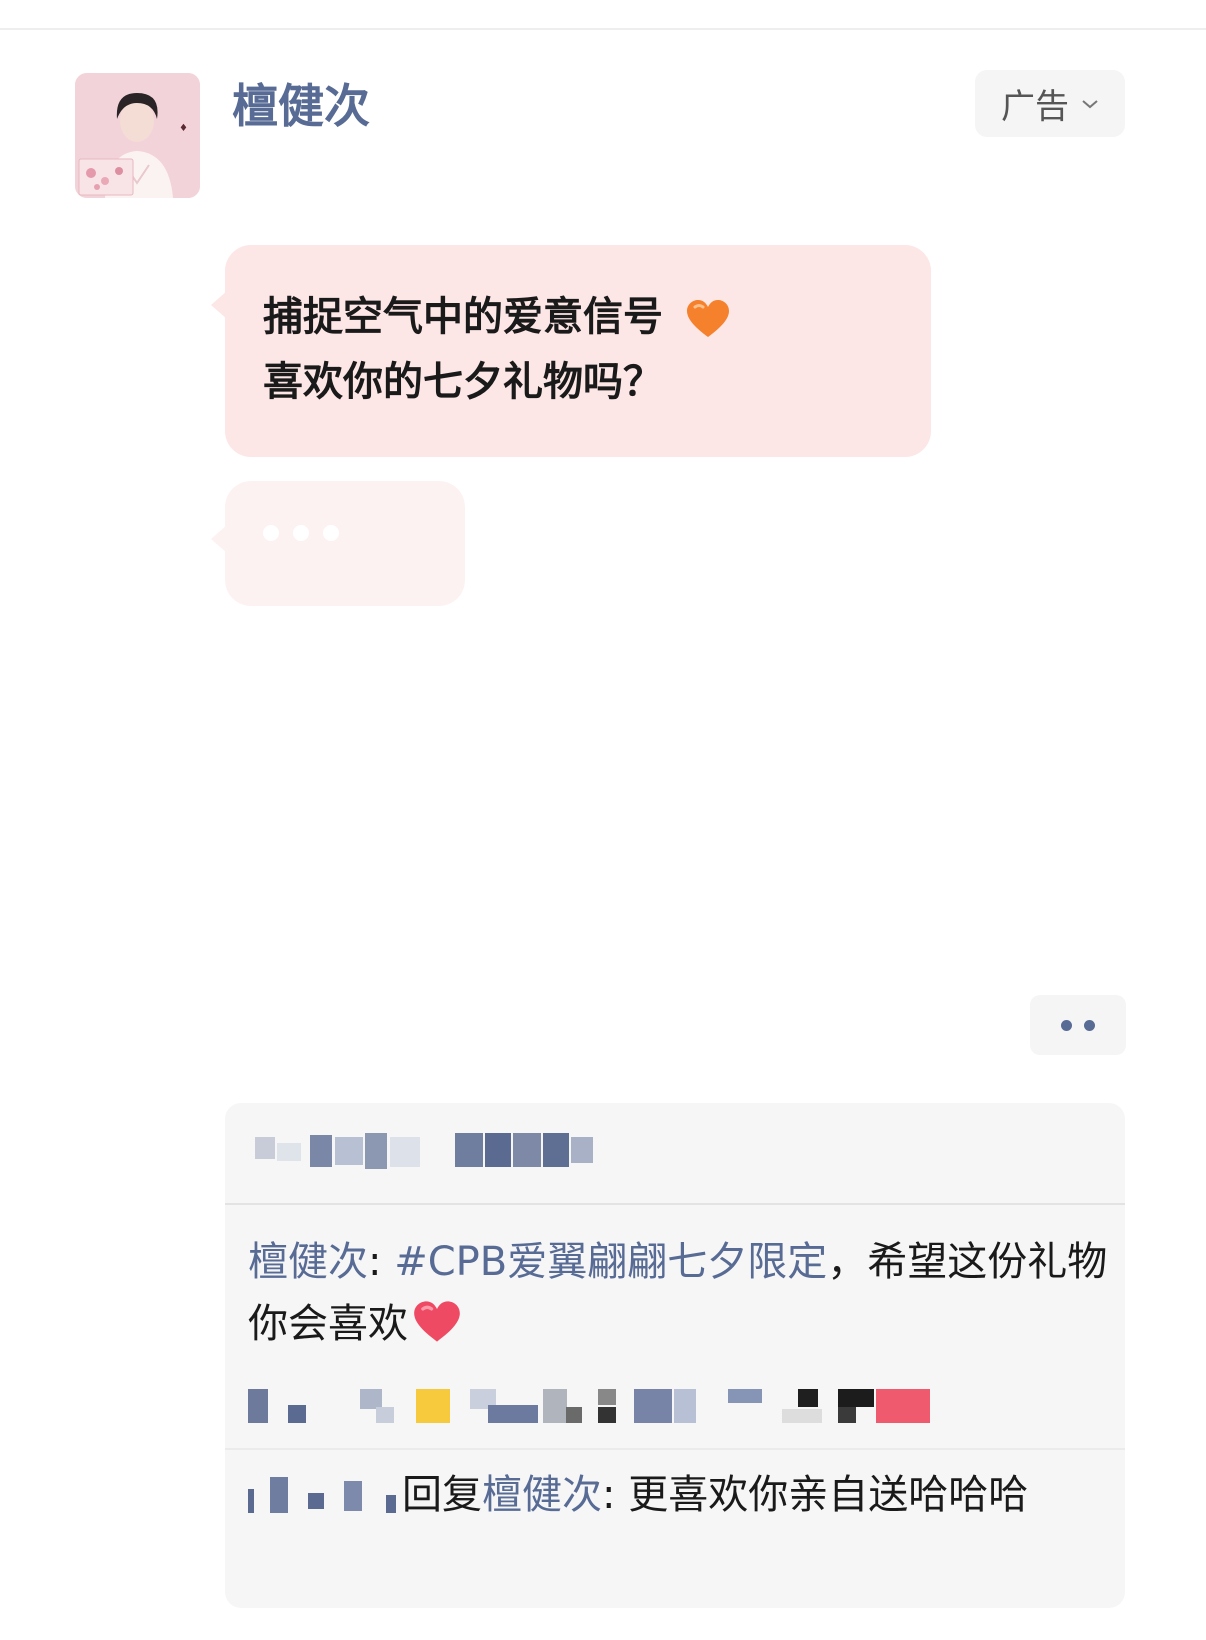  I want to click on ad-message-bubble: 捕捉空气中的爱意信号 喜欢你的七夕礼物吗？, so click(571, 351).